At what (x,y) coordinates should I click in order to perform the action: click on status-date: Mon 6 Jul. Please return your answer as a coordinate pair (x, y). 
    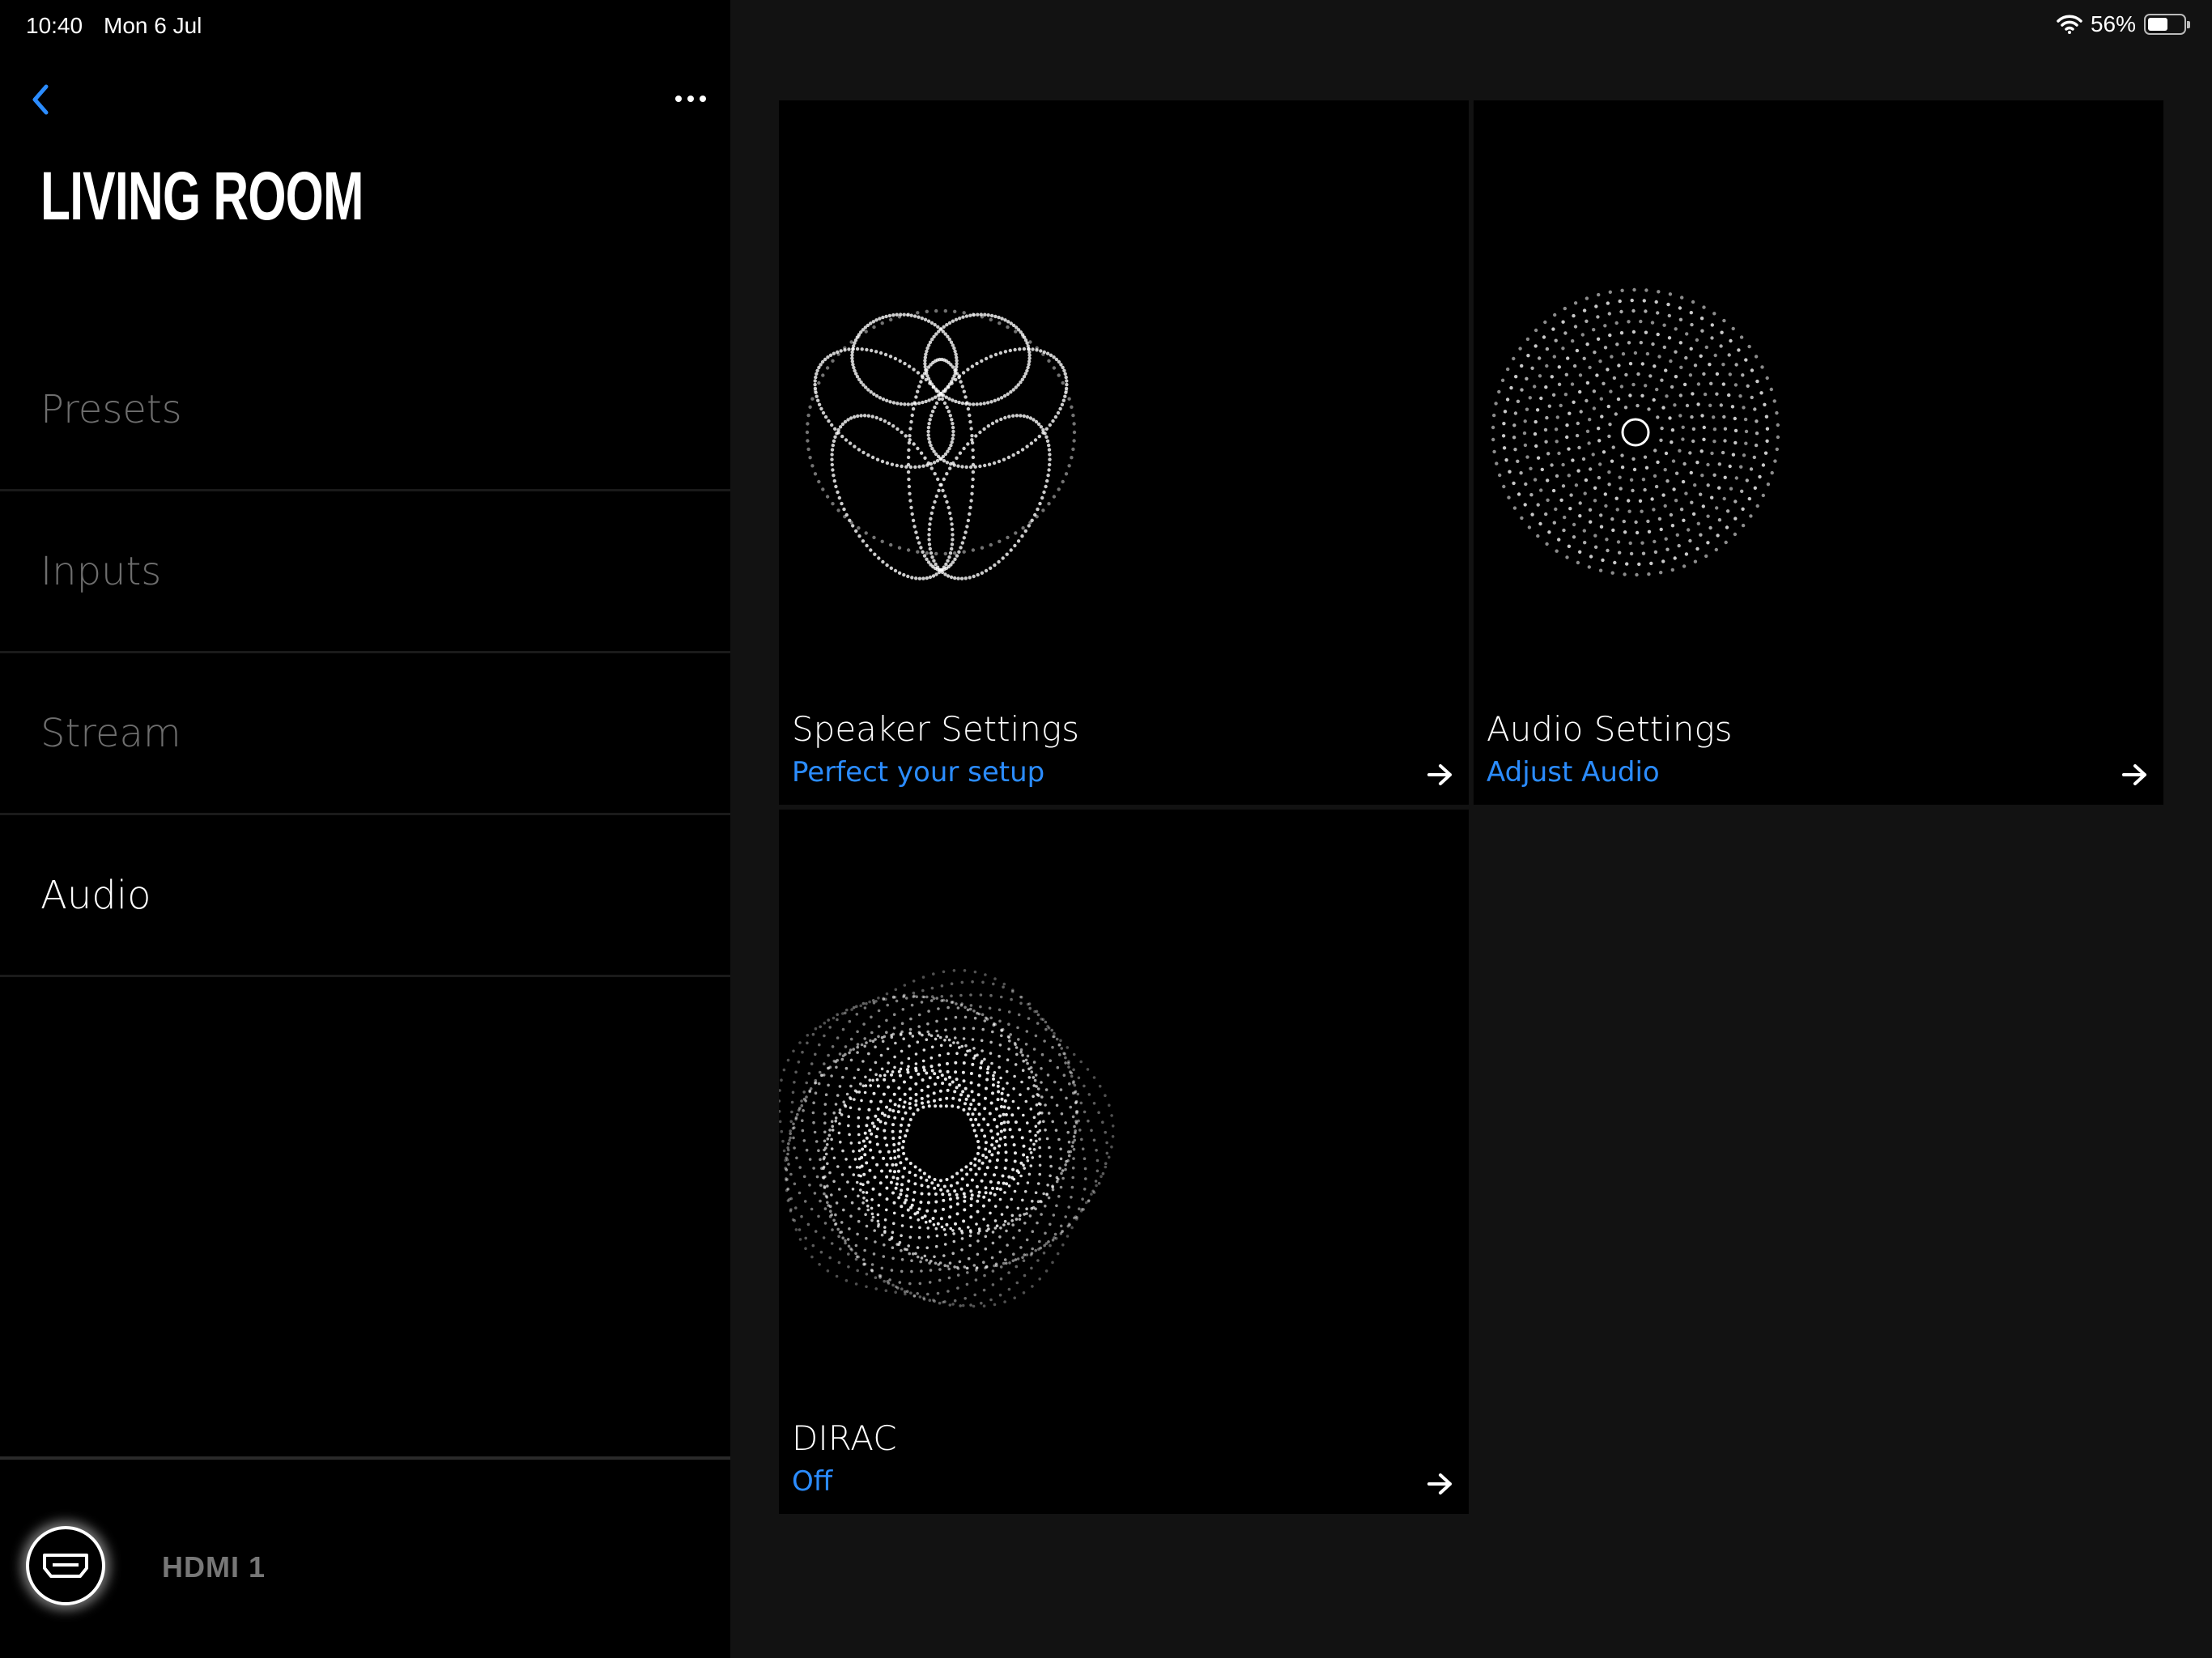
    Looking at the image, I should click on (153, 25).